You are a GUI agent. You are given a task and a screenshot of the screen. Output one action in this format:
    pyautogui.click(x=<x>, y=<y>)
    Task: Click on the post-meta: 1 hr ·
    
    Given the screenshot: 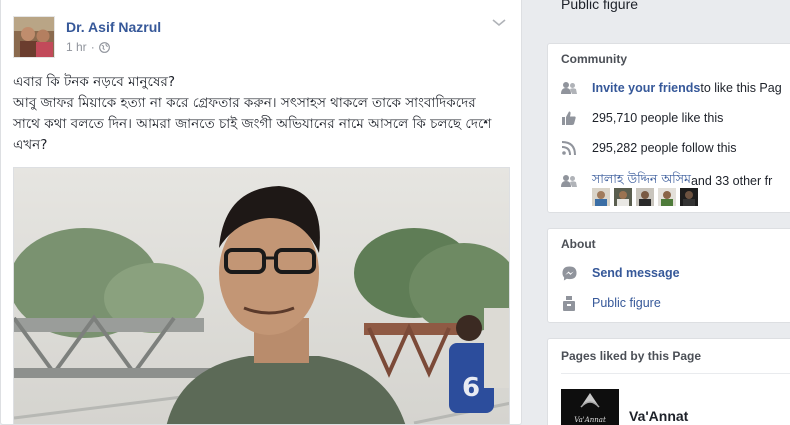 What is the action you would take?
    pyautogui.click(x=88, y=47)
    